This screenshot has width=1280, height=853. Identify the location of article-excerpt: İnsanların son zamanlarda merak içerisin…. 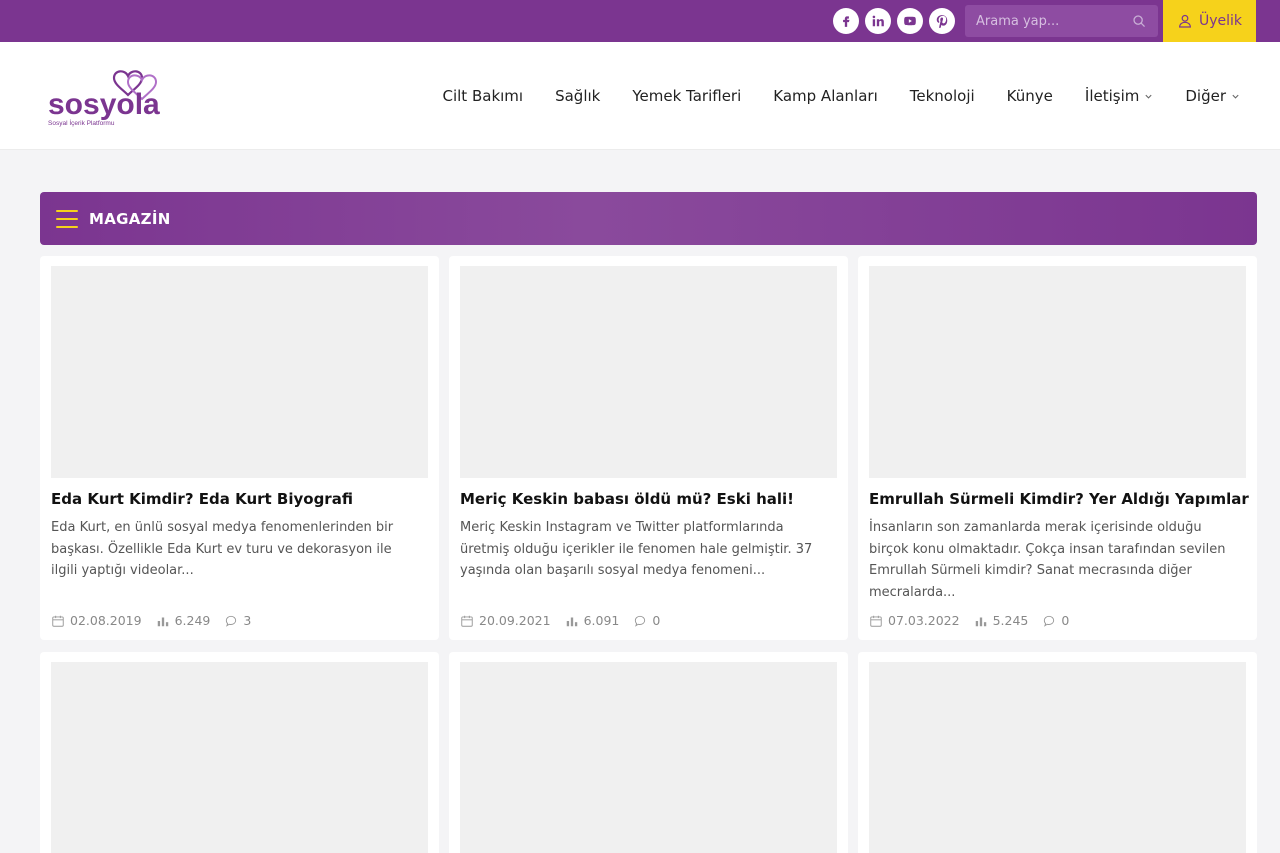
(1047, 560).